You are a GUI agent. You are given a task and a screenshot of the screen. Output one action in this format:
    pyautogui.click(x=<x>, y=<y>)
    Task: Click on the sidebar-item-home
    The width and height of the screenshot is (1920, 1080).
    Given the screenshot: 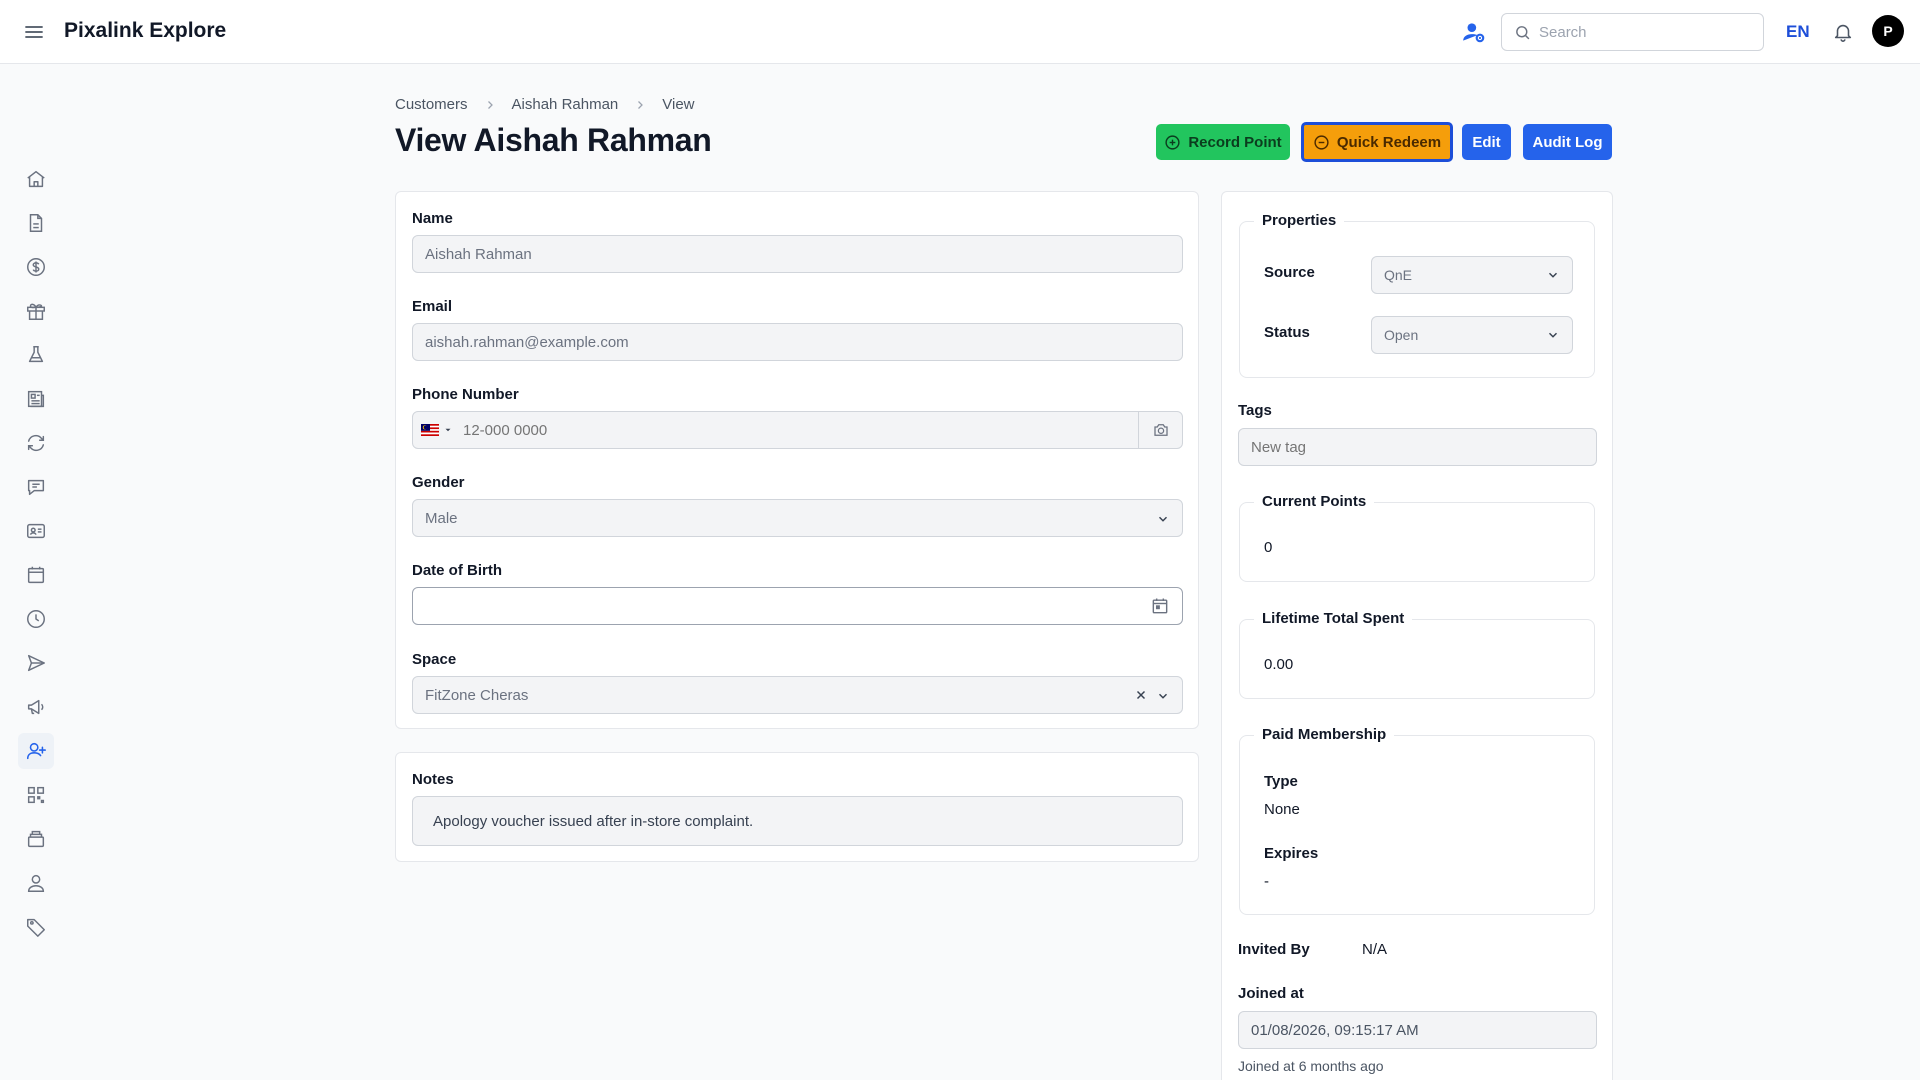 What is the action you would take?
    pyautogui.click(x=36, y=179)
    